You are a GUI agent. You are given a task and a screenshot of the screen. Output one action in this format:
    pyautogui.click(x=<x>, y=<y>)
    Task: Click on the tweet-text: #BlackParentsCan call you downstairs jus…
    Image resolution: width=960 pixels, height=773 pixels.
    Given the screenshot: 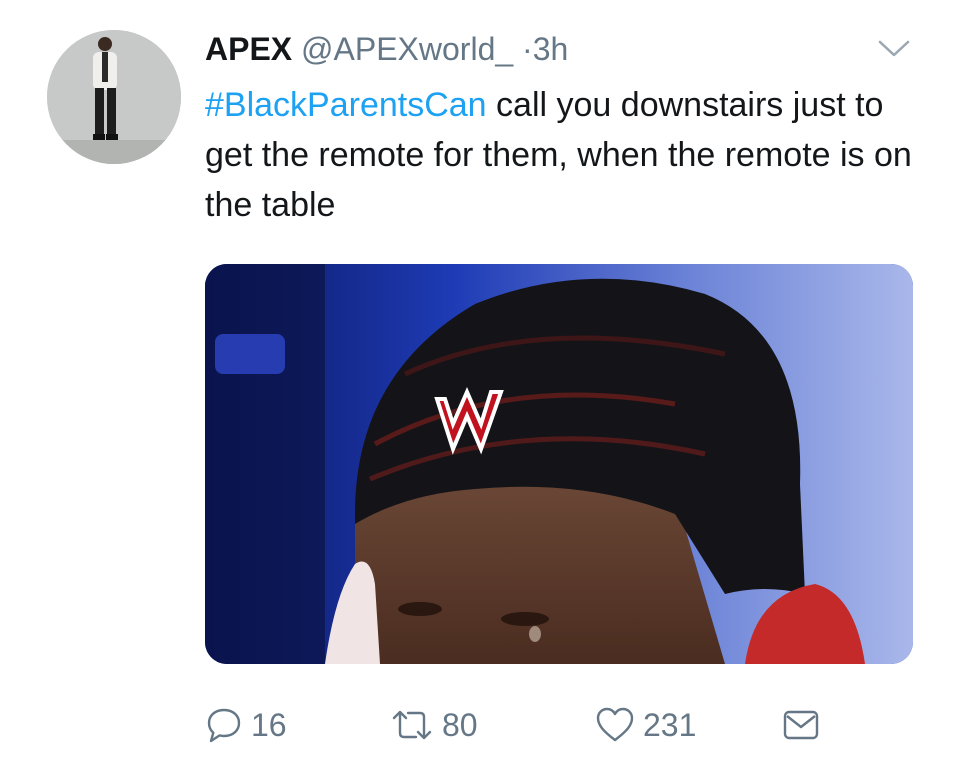 What is the action you would take?
    pyautogui.click(x=565, y=155)
    